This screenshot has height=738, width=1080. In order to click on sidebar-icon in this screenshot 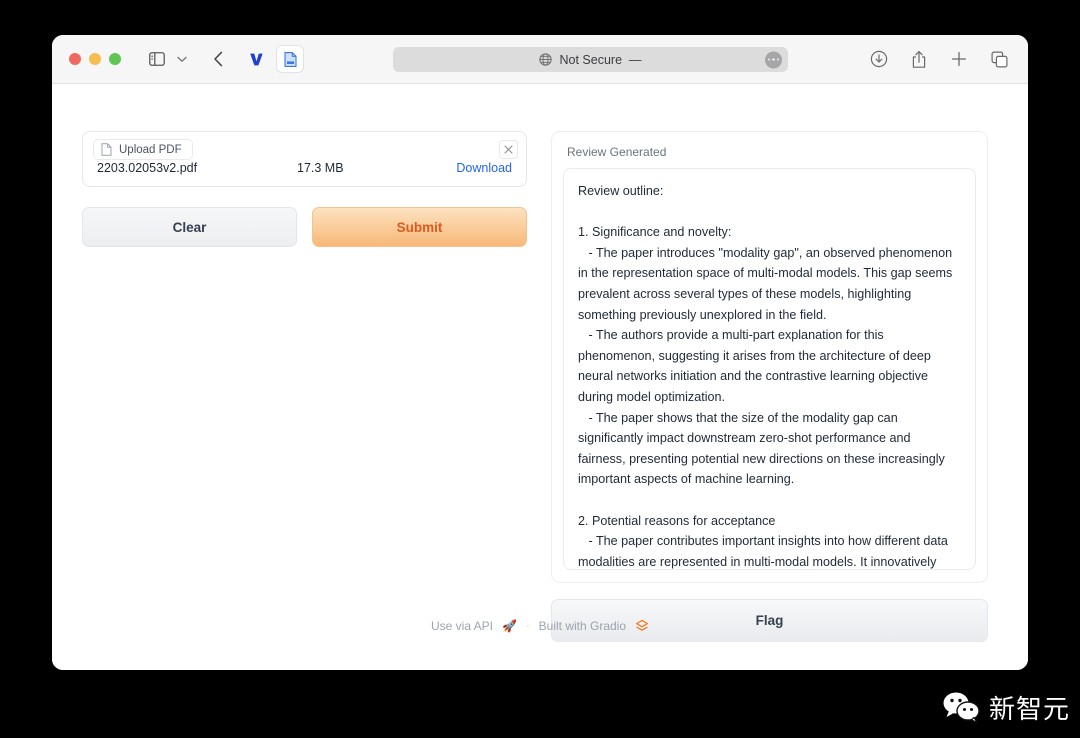, I will do `click(157, 59)`.